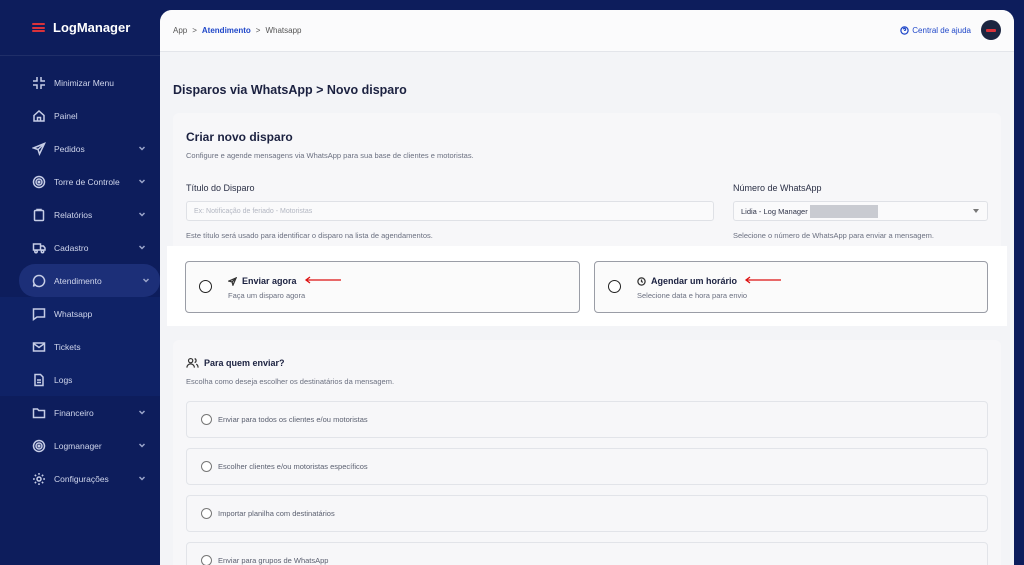 This screenshot has height=565, width=1024. I want to click on file-icon, so click(39, 380).